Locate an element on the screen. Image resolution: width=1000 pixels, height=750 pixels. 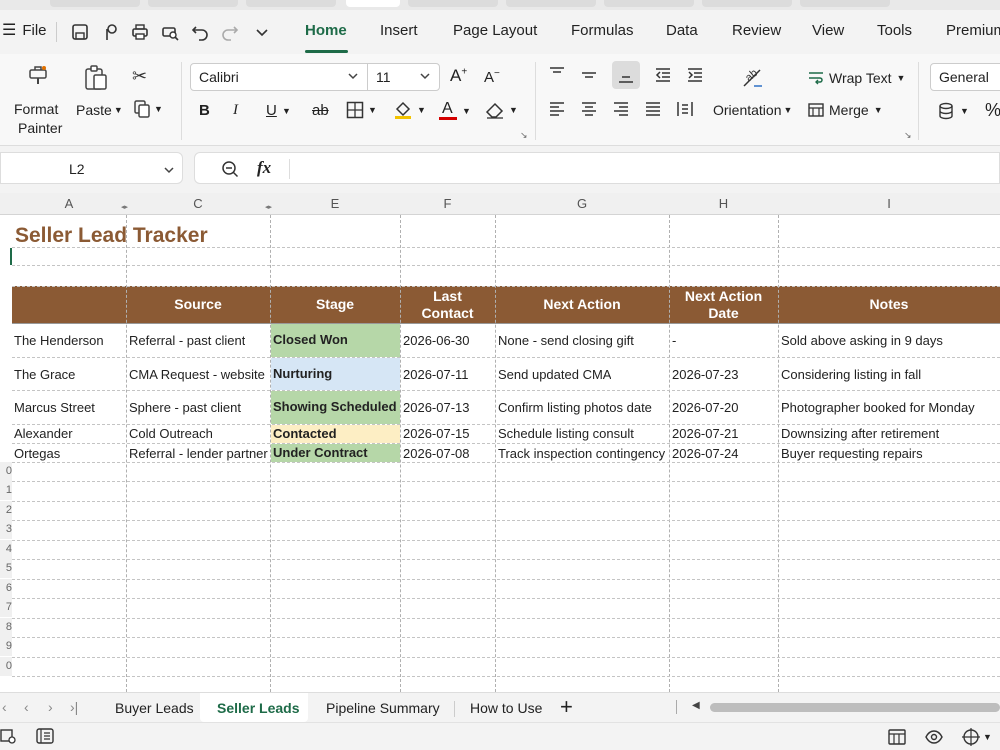
align-center-icon is located at coordinates (589, 109).